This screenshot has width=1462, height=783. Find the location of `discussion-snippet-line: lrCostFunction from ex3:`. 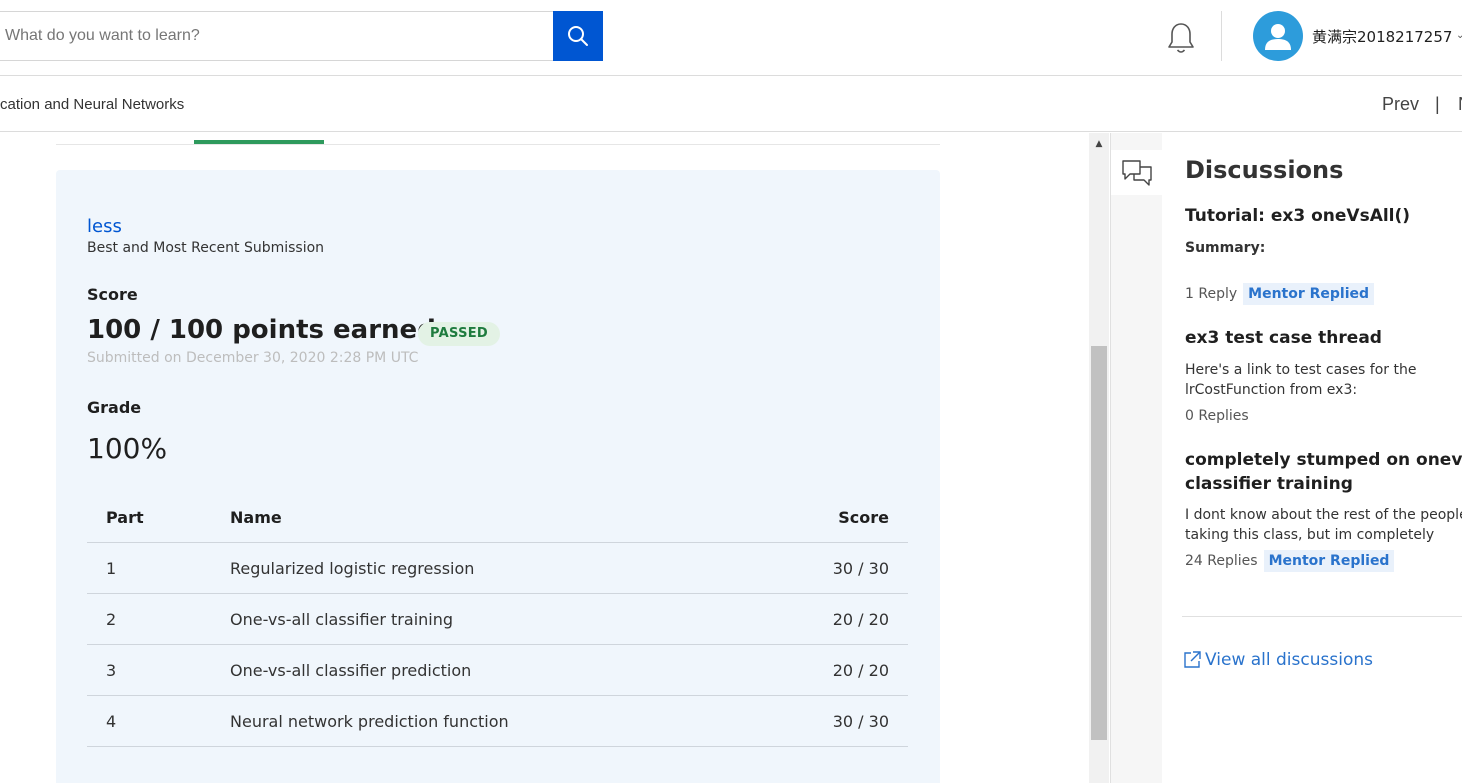

discussion-snippet-line: lrCostFunction from ex3: is located at coordinates (1271, 390).